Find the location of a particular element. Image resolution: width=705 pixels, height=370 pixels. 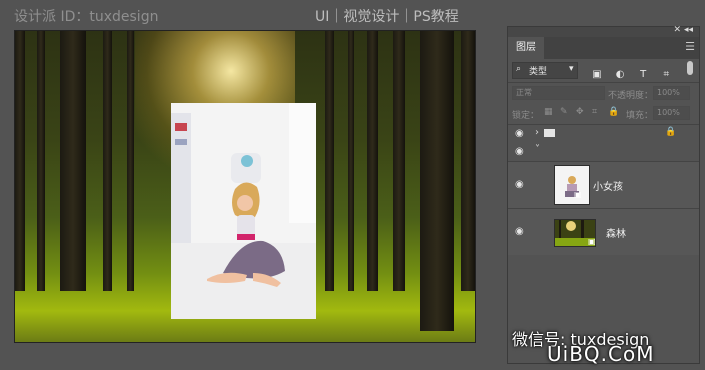

chevron-right-icon: › is located at coordinates (537, 132).